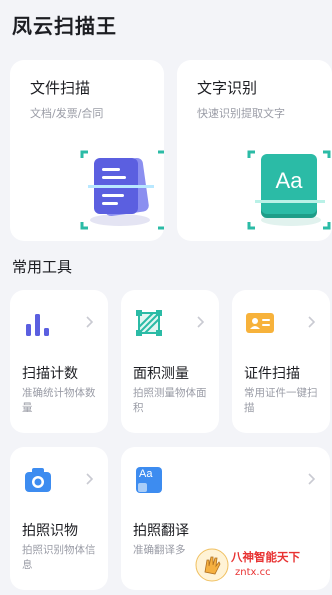 This screenshot has height=595, width=332. I want to click on tool-area-measure: 面积测量 拍照测量物体面积, so click(170, 361).